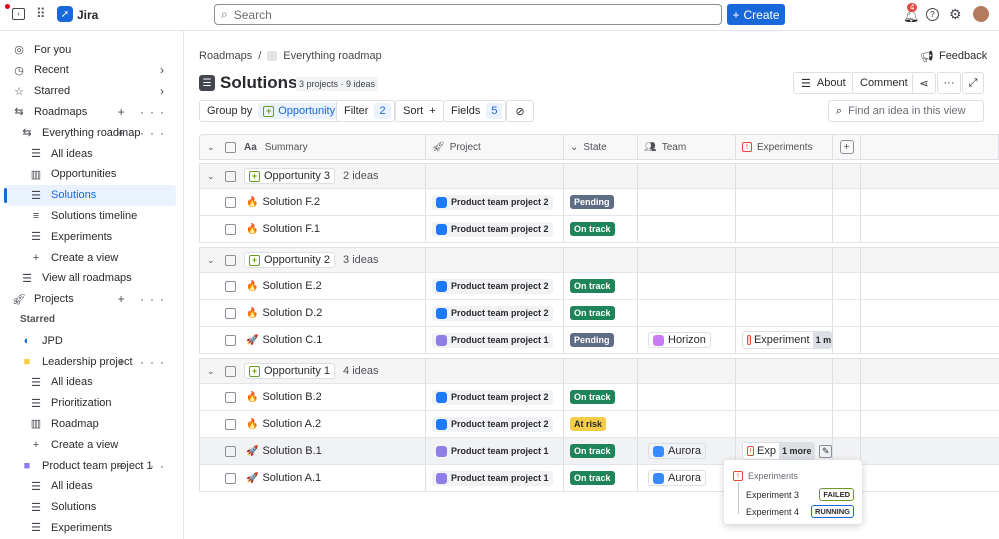  Describe the element at coordinates (520, 111) in the screenshot. I see `hide-empty-button: ⊘` at that location.